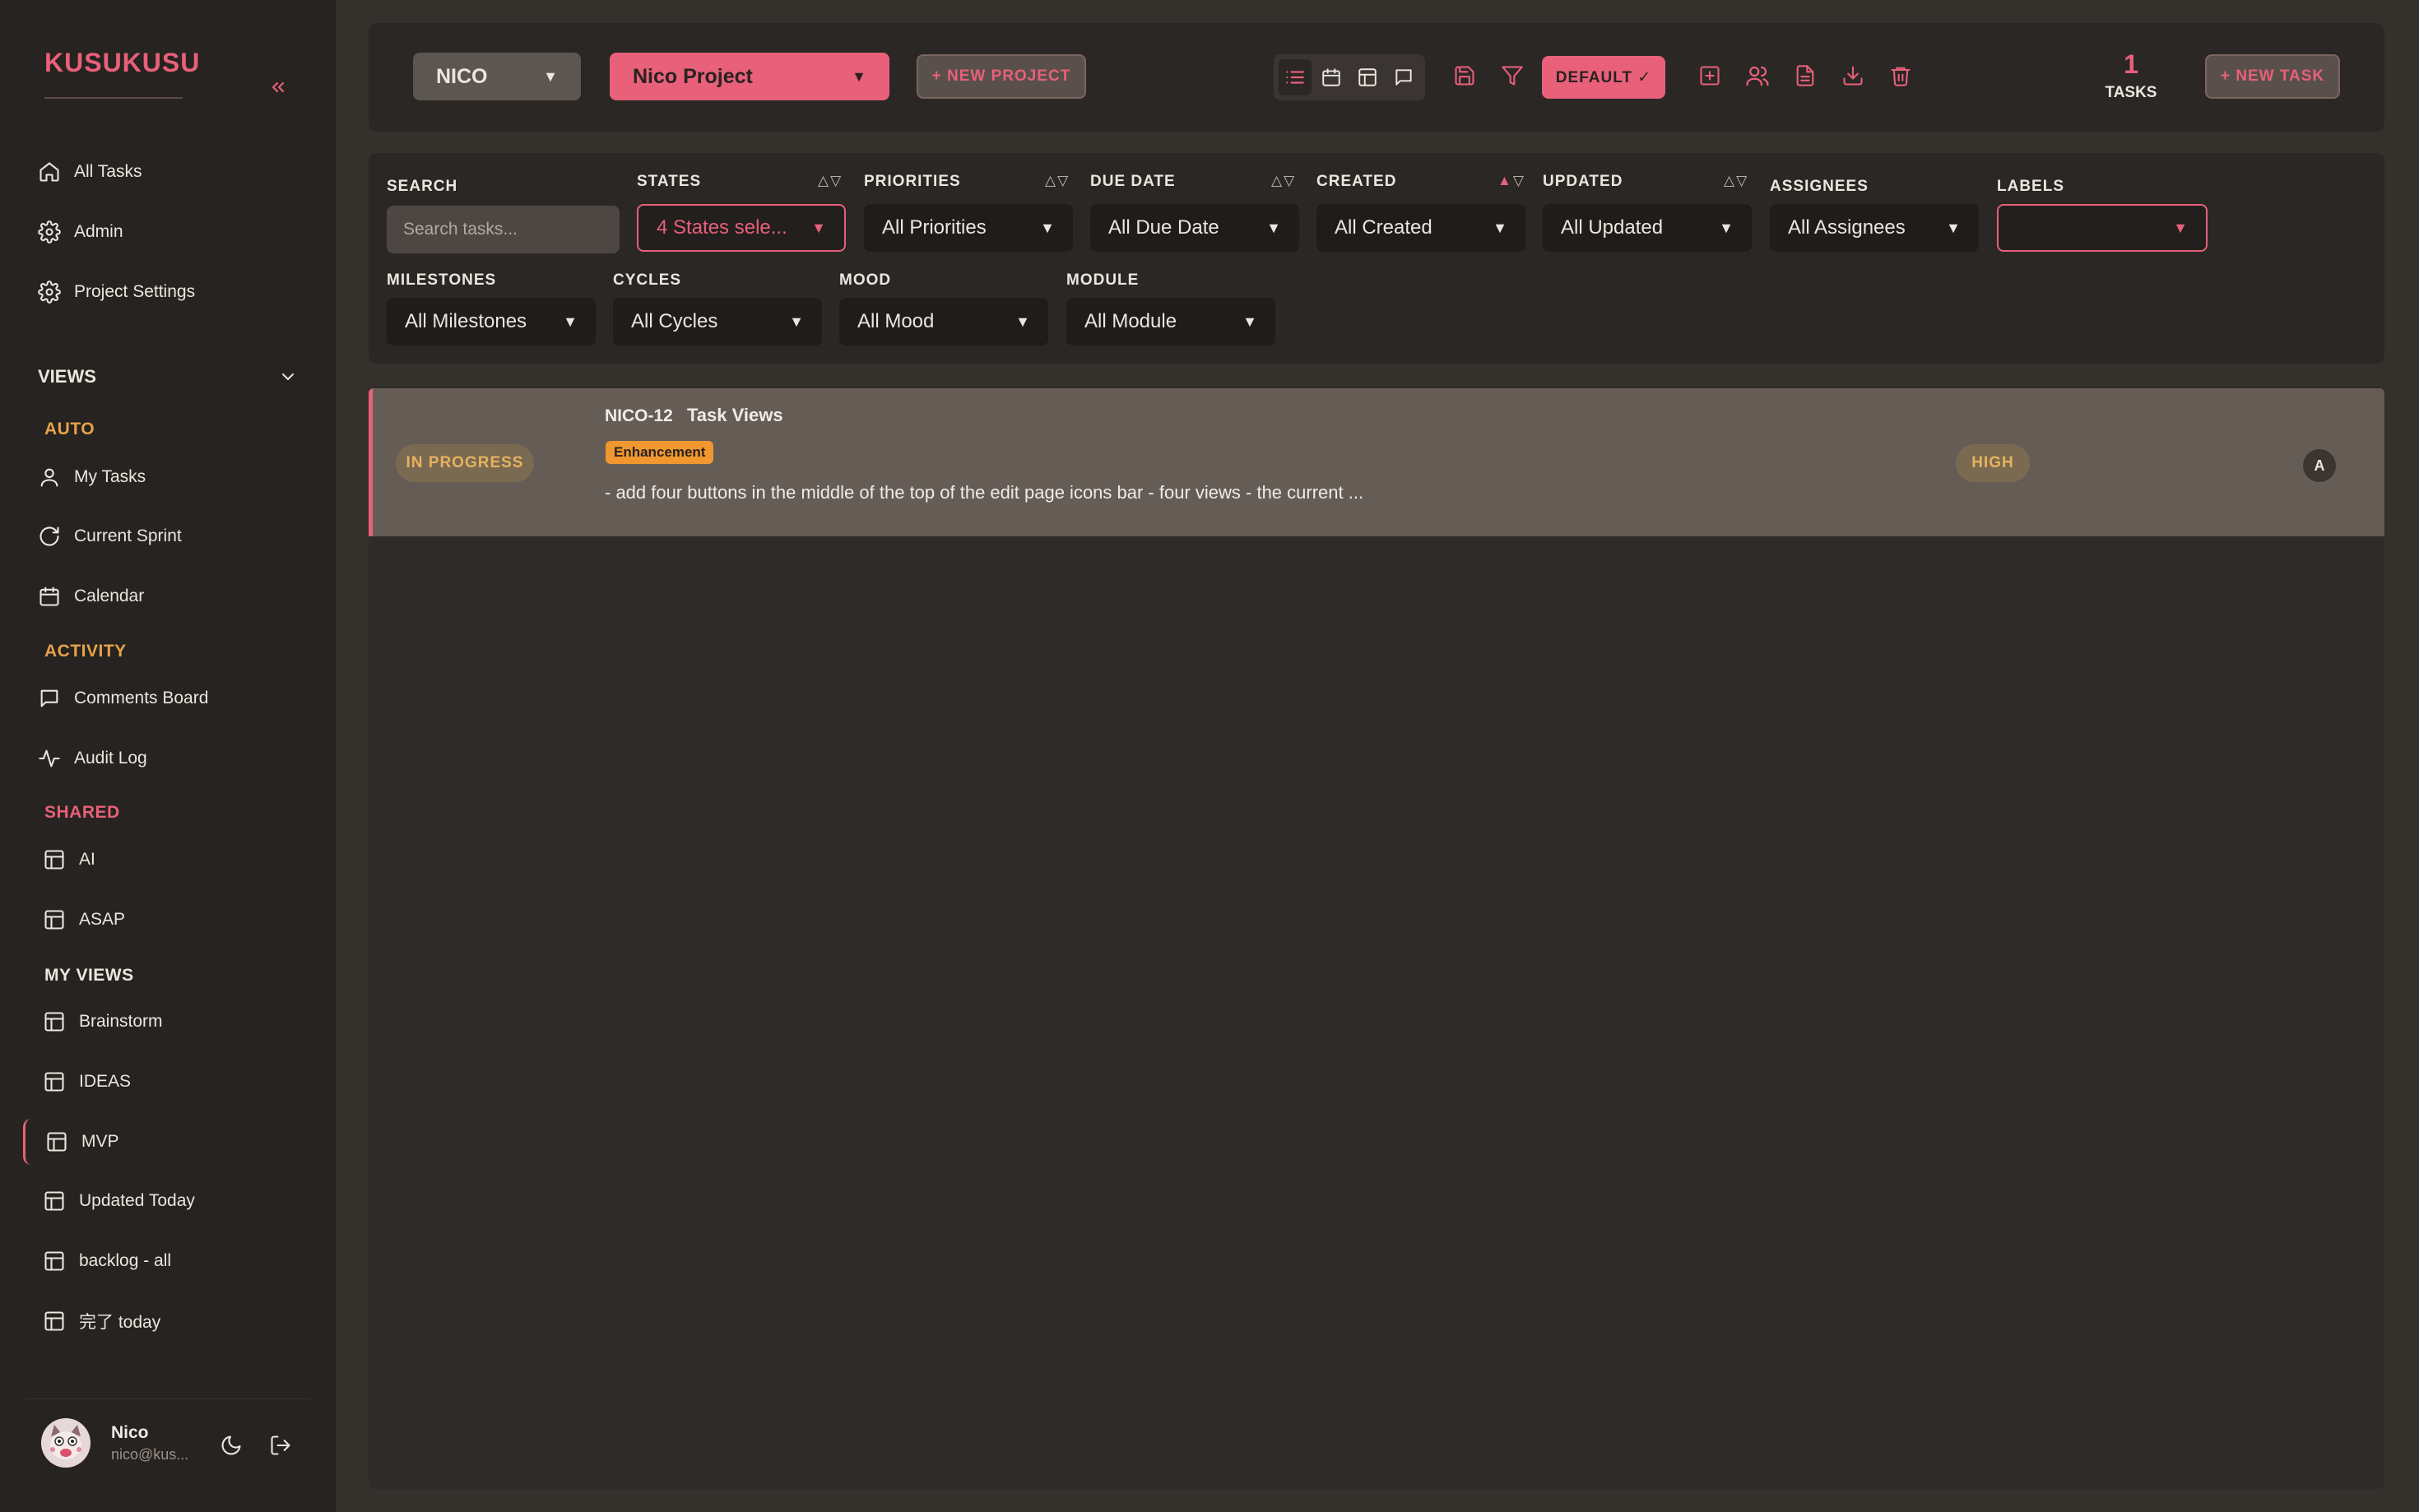  Describe the element at coordinates (278, 87) in the screenshot. I see `collapse-sidebar-button` at that location.